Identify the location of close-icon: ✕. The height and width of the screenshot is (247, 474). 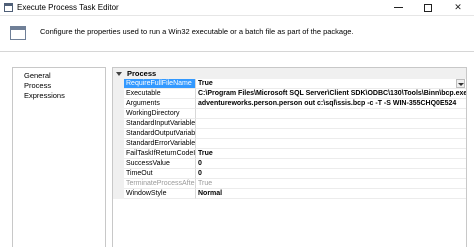
(458, 7).